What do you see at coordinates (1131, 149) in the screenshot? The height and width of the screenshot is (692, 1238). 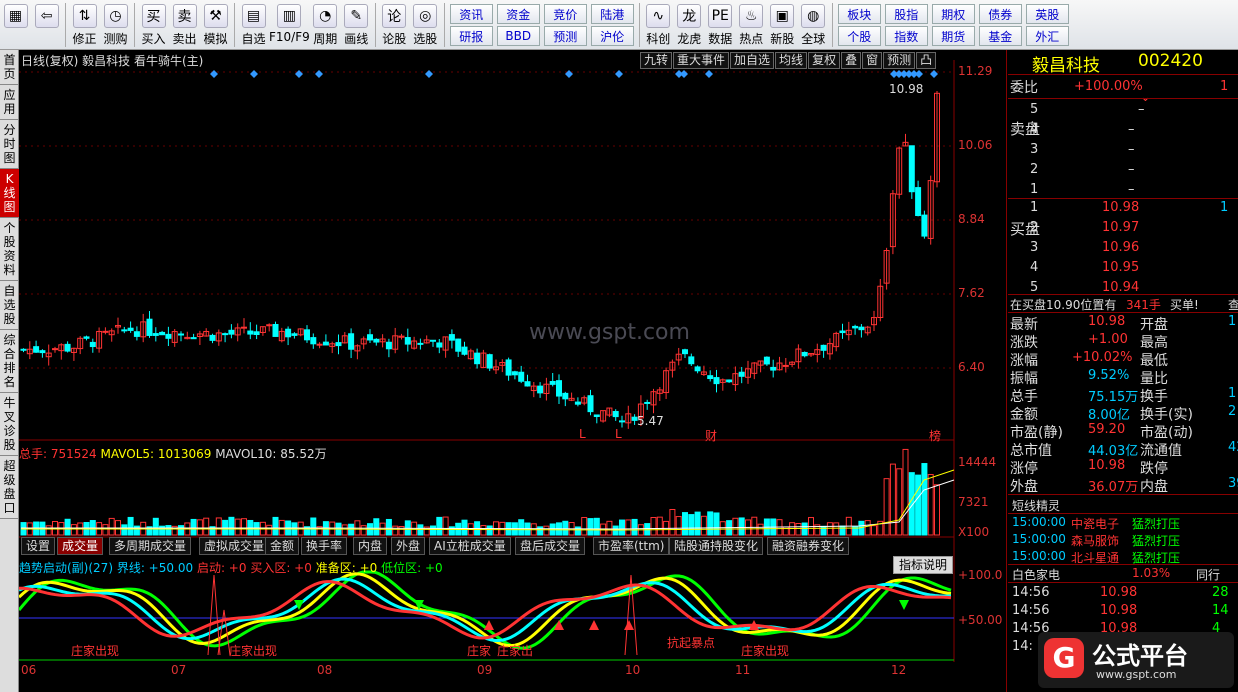 I see `sell-level-price: –` at bounding box center [1131, 149].